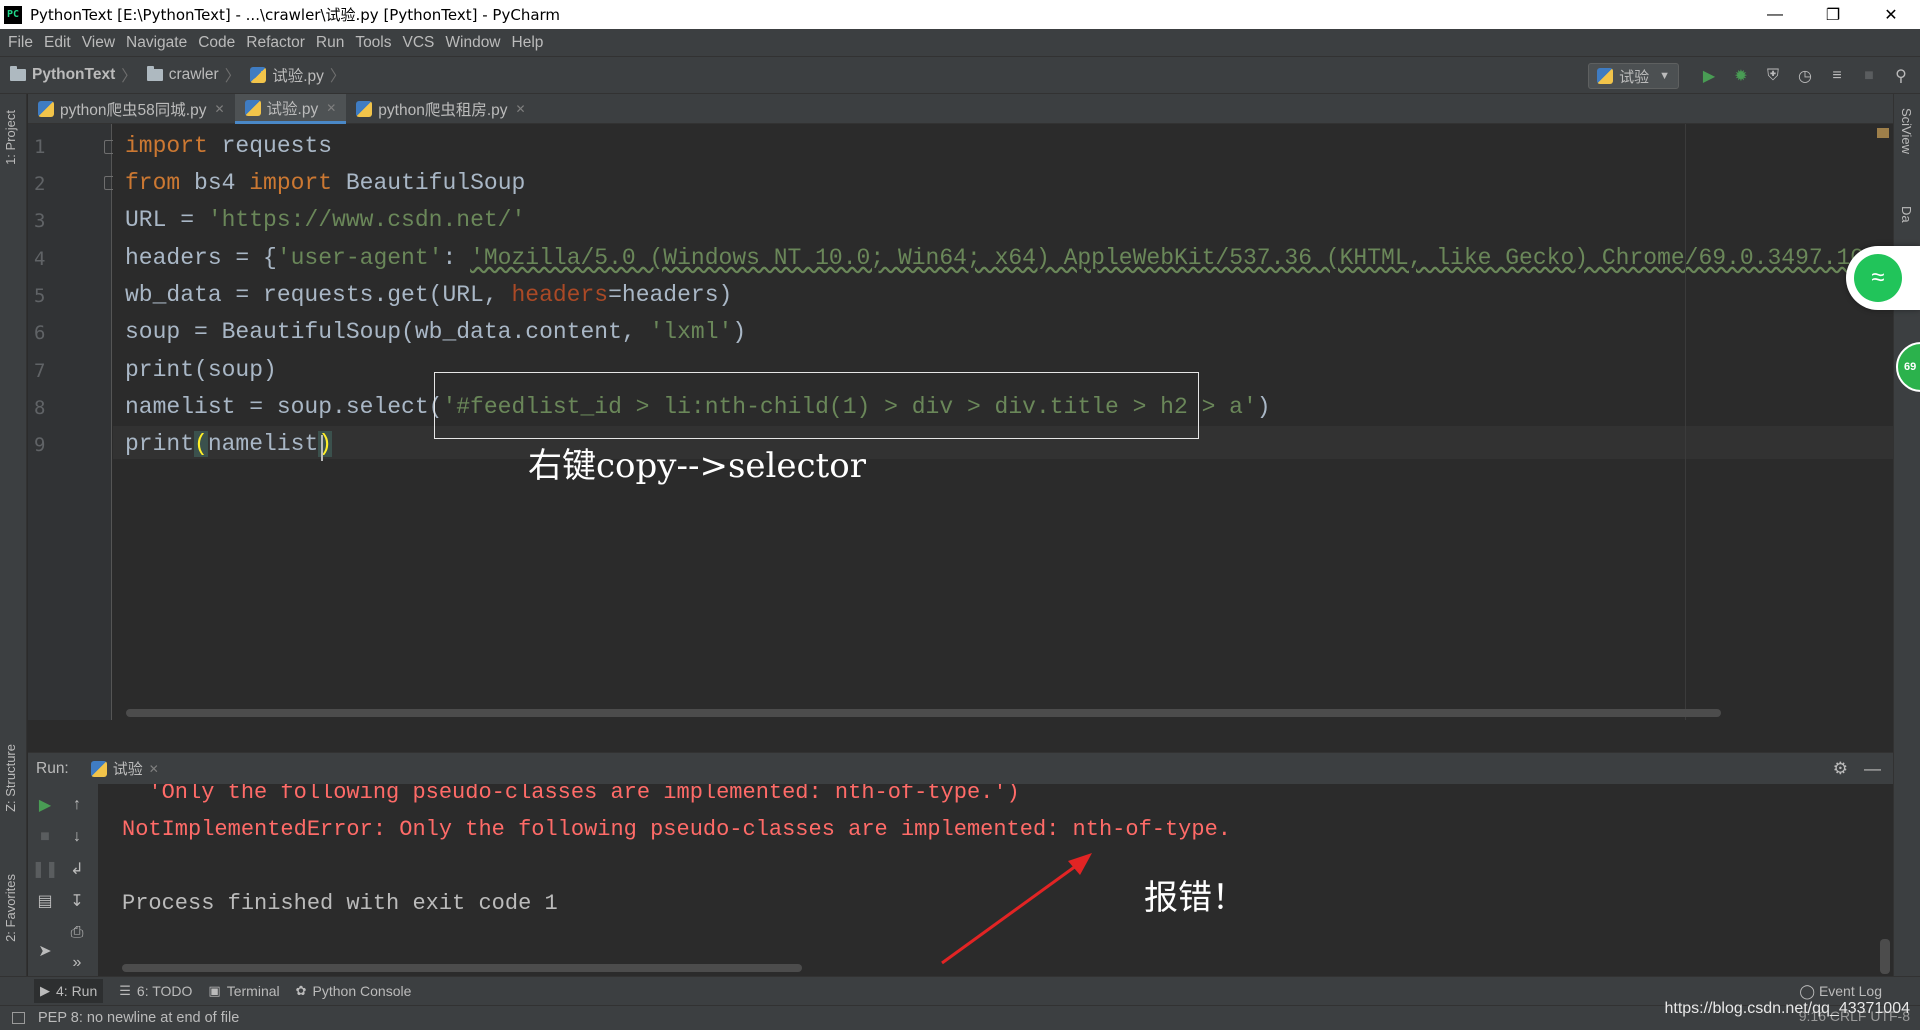 Image resolution: width=1920 pixels, height=1030 pixels. Describe the element at coordinates (77, 837) in the screenshot. I see `down-arrow-icon: ↓` at that location.